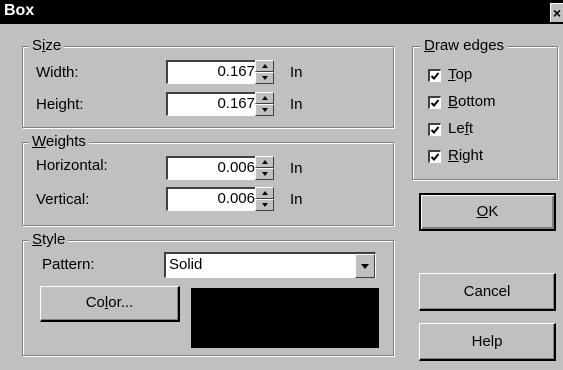 This screenshot has width=563, height=370. I want to click on horizontal-label: Horizontal:, so click(72, 165).